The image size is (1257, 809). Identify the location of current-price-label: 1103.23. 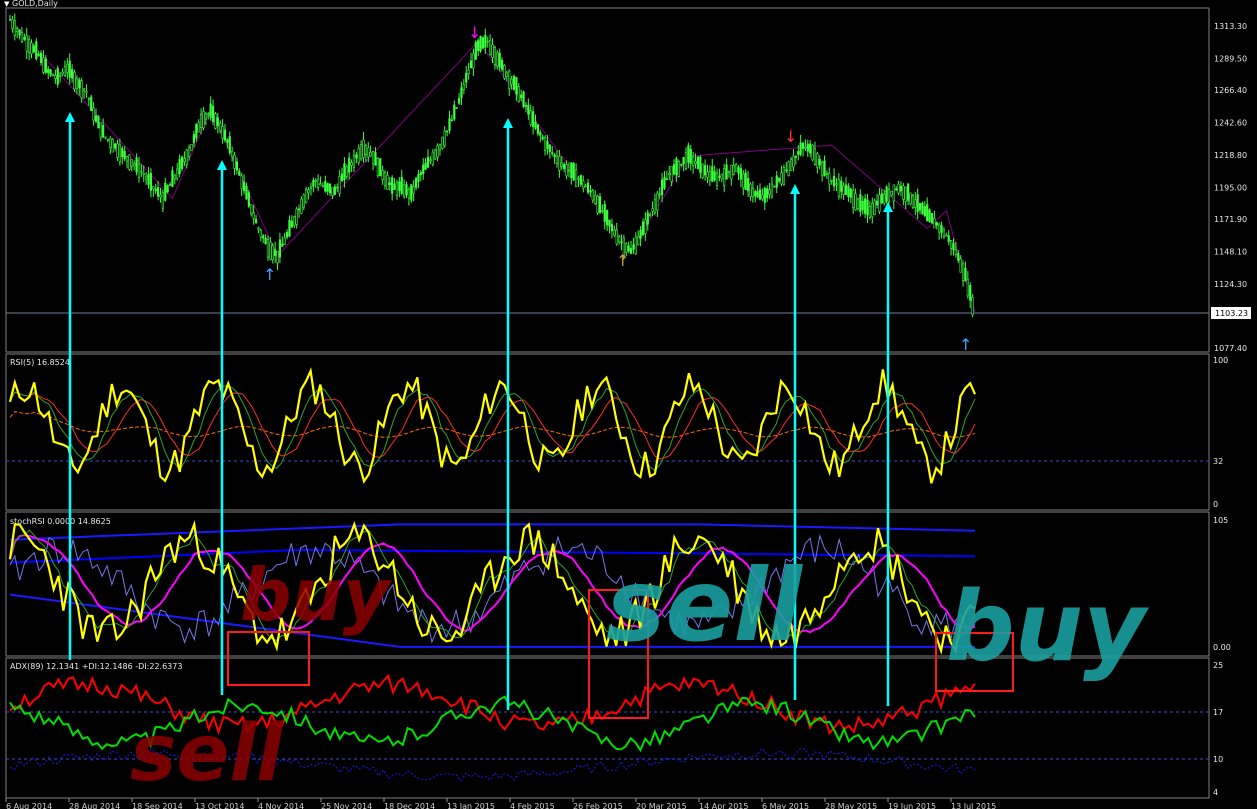
(1231, 313).